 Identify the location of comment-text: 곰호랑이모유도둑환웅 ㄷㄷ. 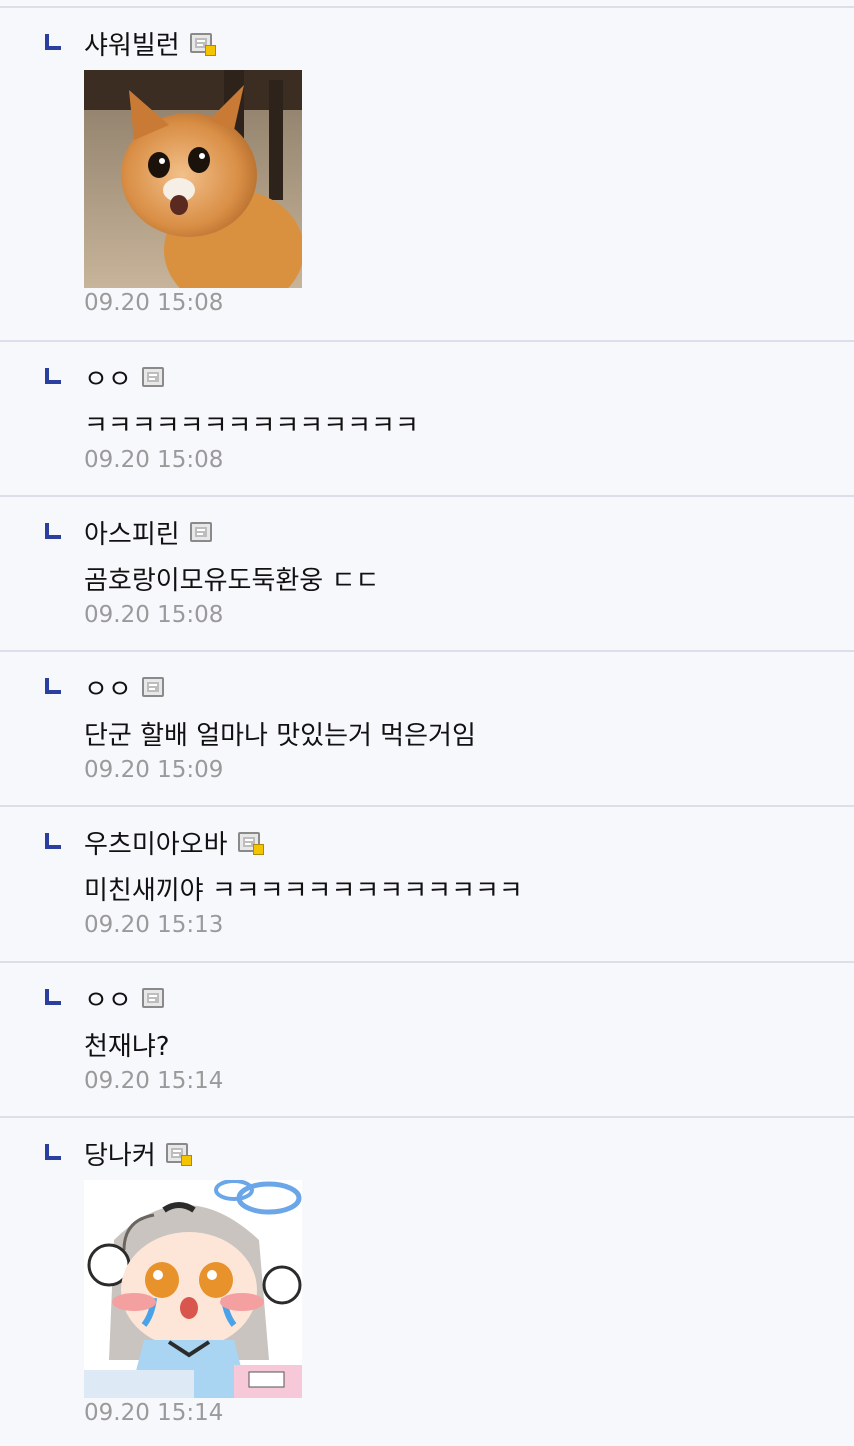
(232, 581).